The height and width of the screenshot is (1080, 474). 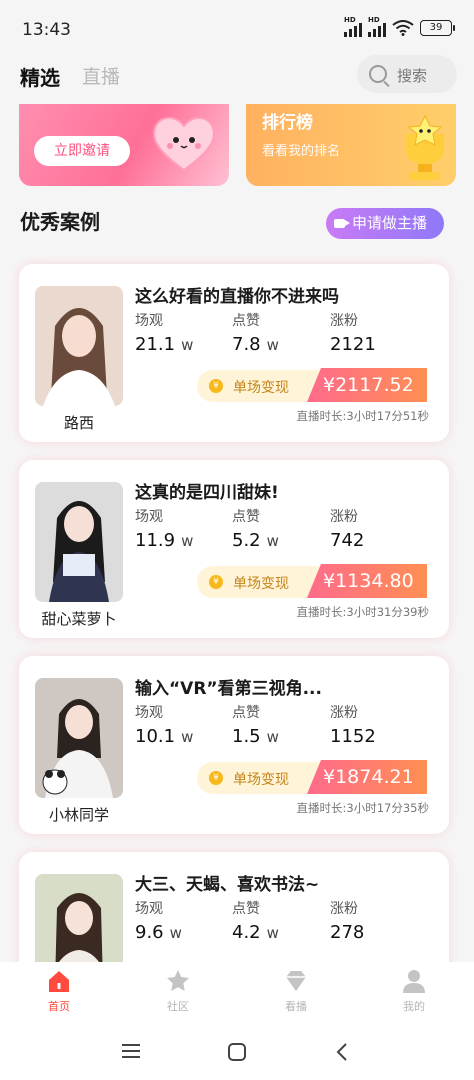 I want to click on menu-icon, so click(x=132, y=1051).